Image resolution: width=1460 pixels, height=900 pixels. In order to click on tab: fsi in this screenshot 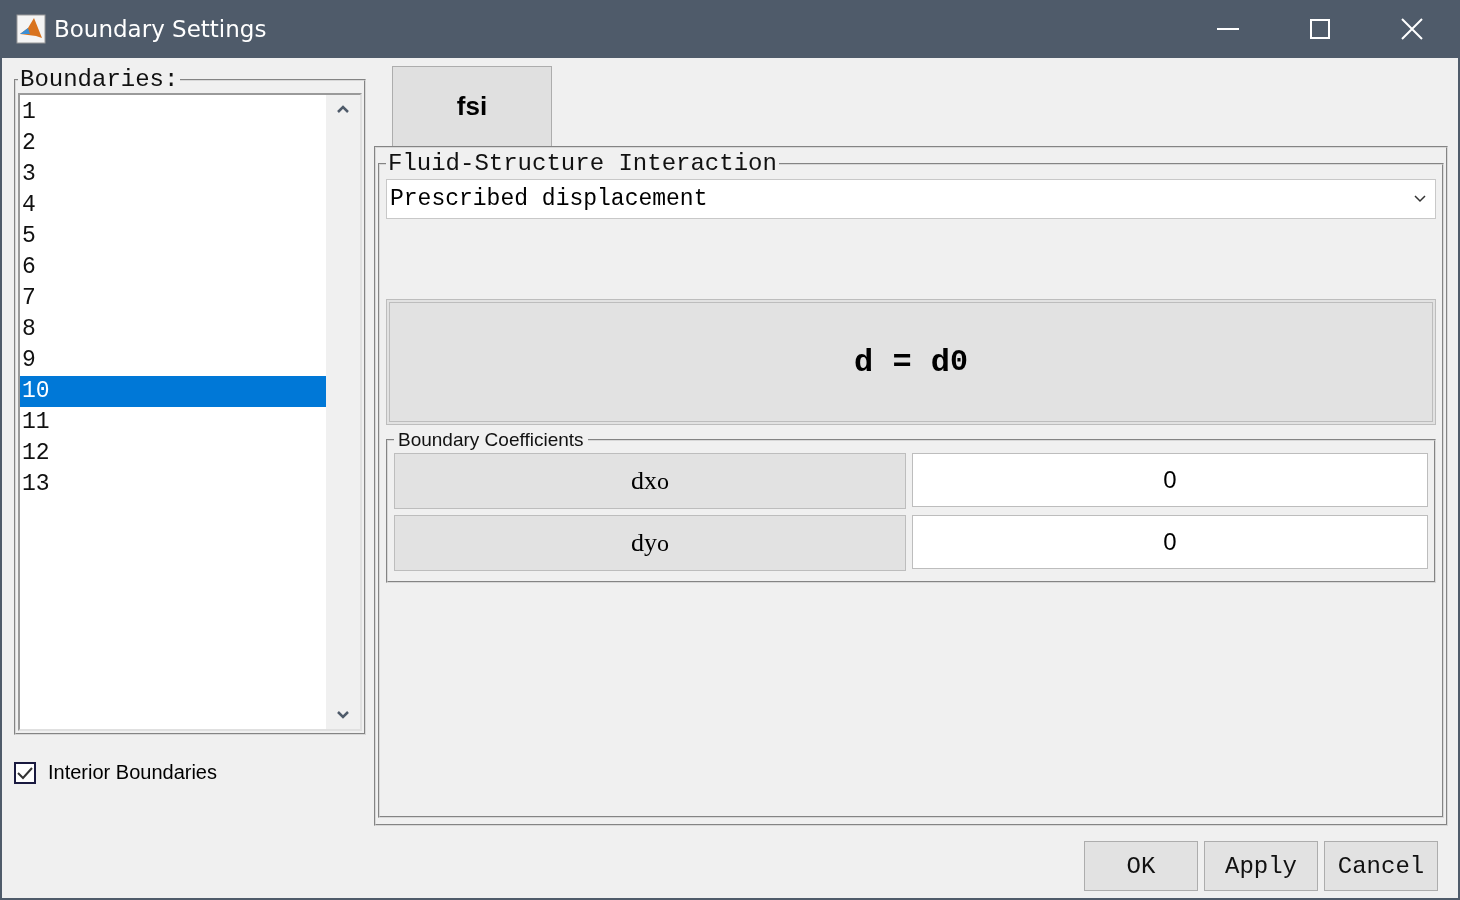, I will do `click(472, 106)`.